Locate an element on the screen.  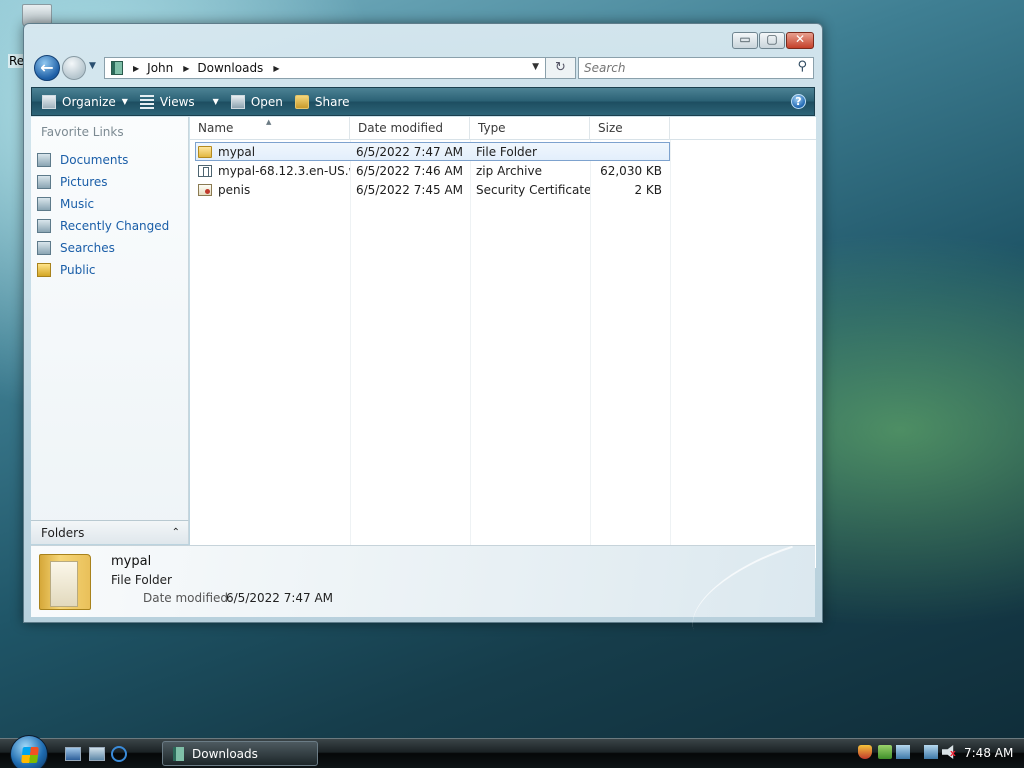
column-header-type: Type is located at coordinates (530, 128).